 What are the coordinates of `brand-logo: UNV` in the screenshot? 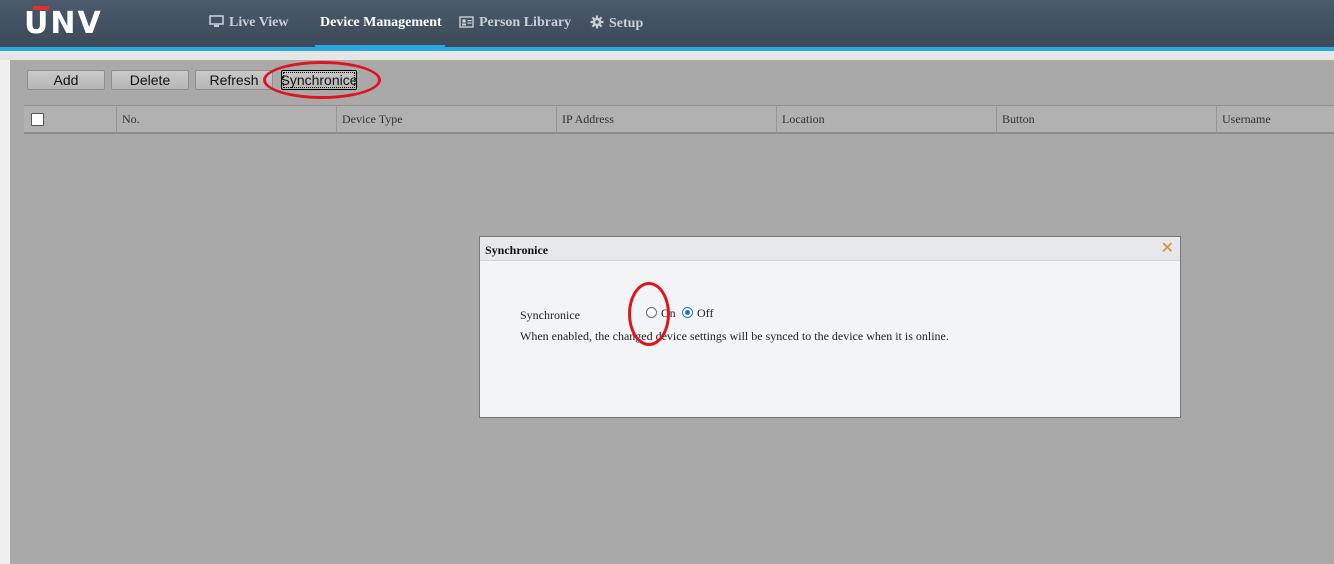 It's located at (63, 23).